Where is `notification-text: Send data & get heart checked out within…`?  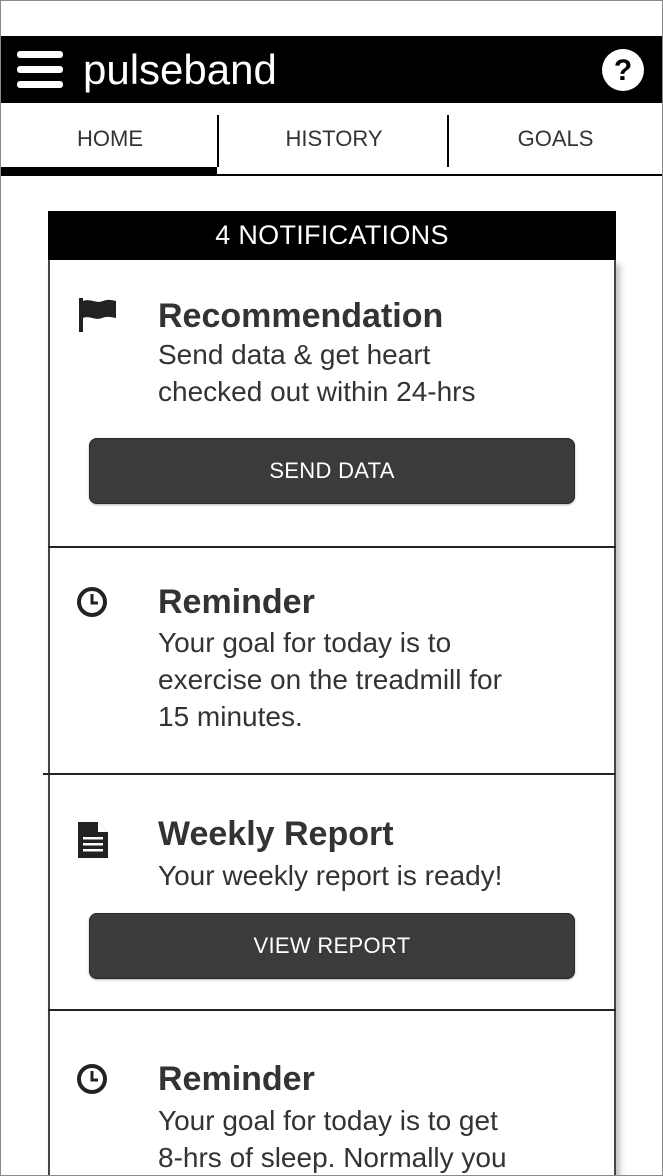
notification-text: Send data & get heart checked out within… is located at coordinates (378, 373).